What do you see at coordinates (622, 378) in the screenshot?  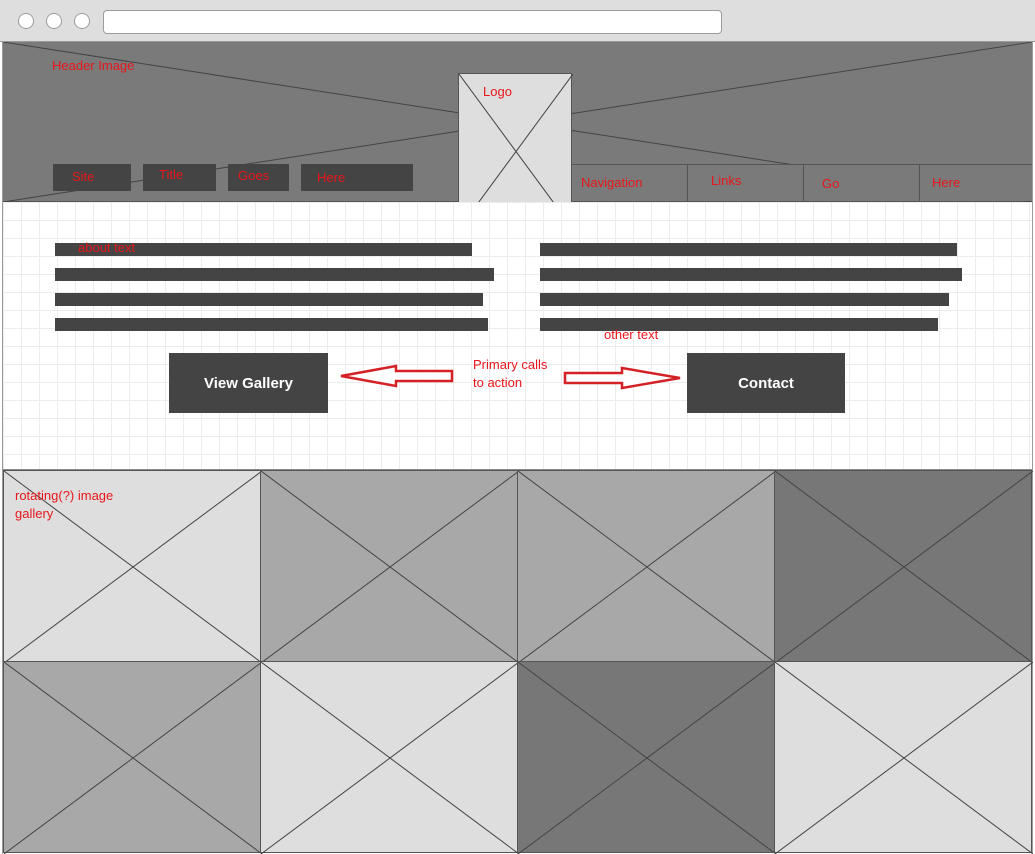 I see `right-arrow-icon` at bounding box center [622, 378].